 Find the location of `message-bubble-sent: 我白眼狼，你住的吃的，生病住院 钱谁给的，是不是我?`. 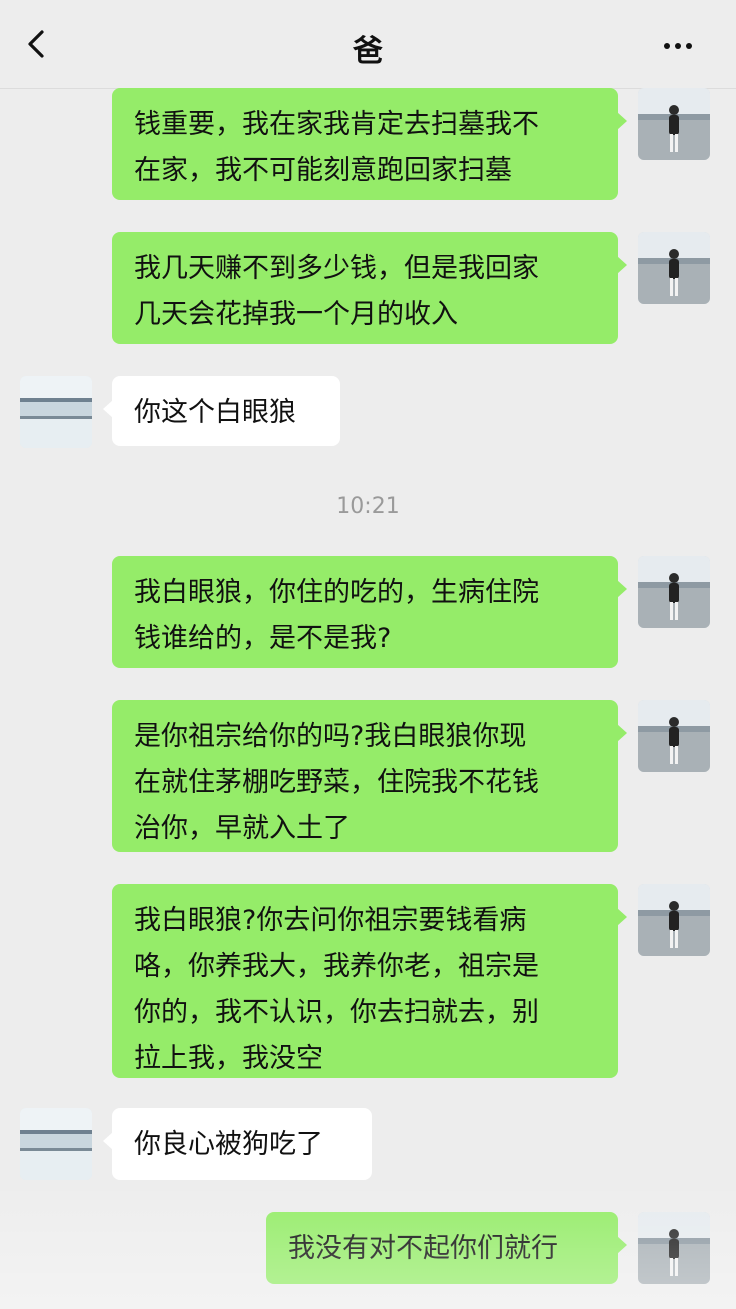

message-bubble-sent: 我白眼狼，你住的吃的，生病住院 钱谁给的，是不是我? is located at coordinates (369, 612).